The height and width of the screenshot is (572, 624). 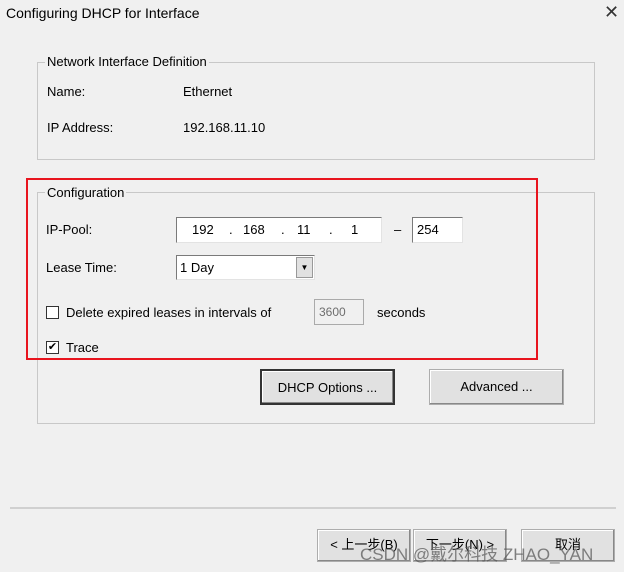 I want to click on window-title: Configuring DHCP for Interface, so click(x=103, y=13).